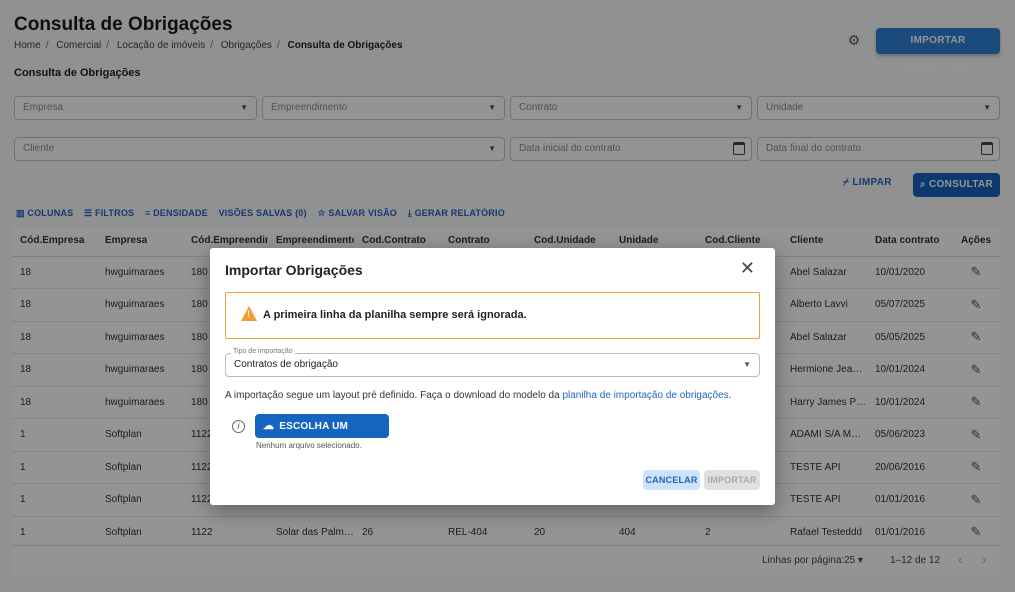  Describe the element at coordinates (269, 426) in the screenshot. I see `cloud-upload-icon: ☁` at that location.